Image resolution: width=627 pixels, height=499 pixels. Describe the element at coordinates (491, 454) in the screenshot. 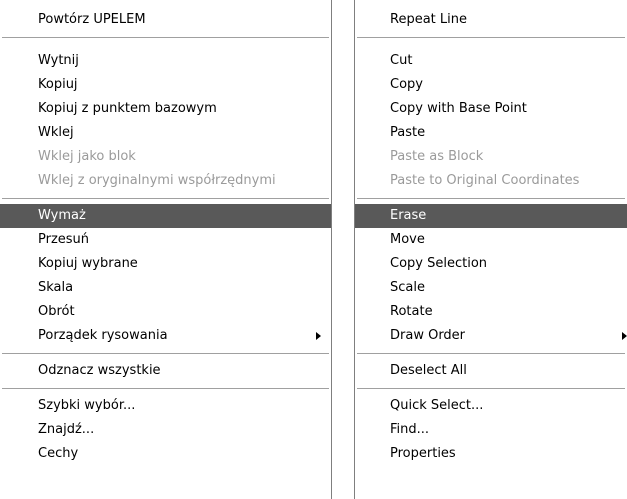

I see `menu-item-properties: Properties` at that location.